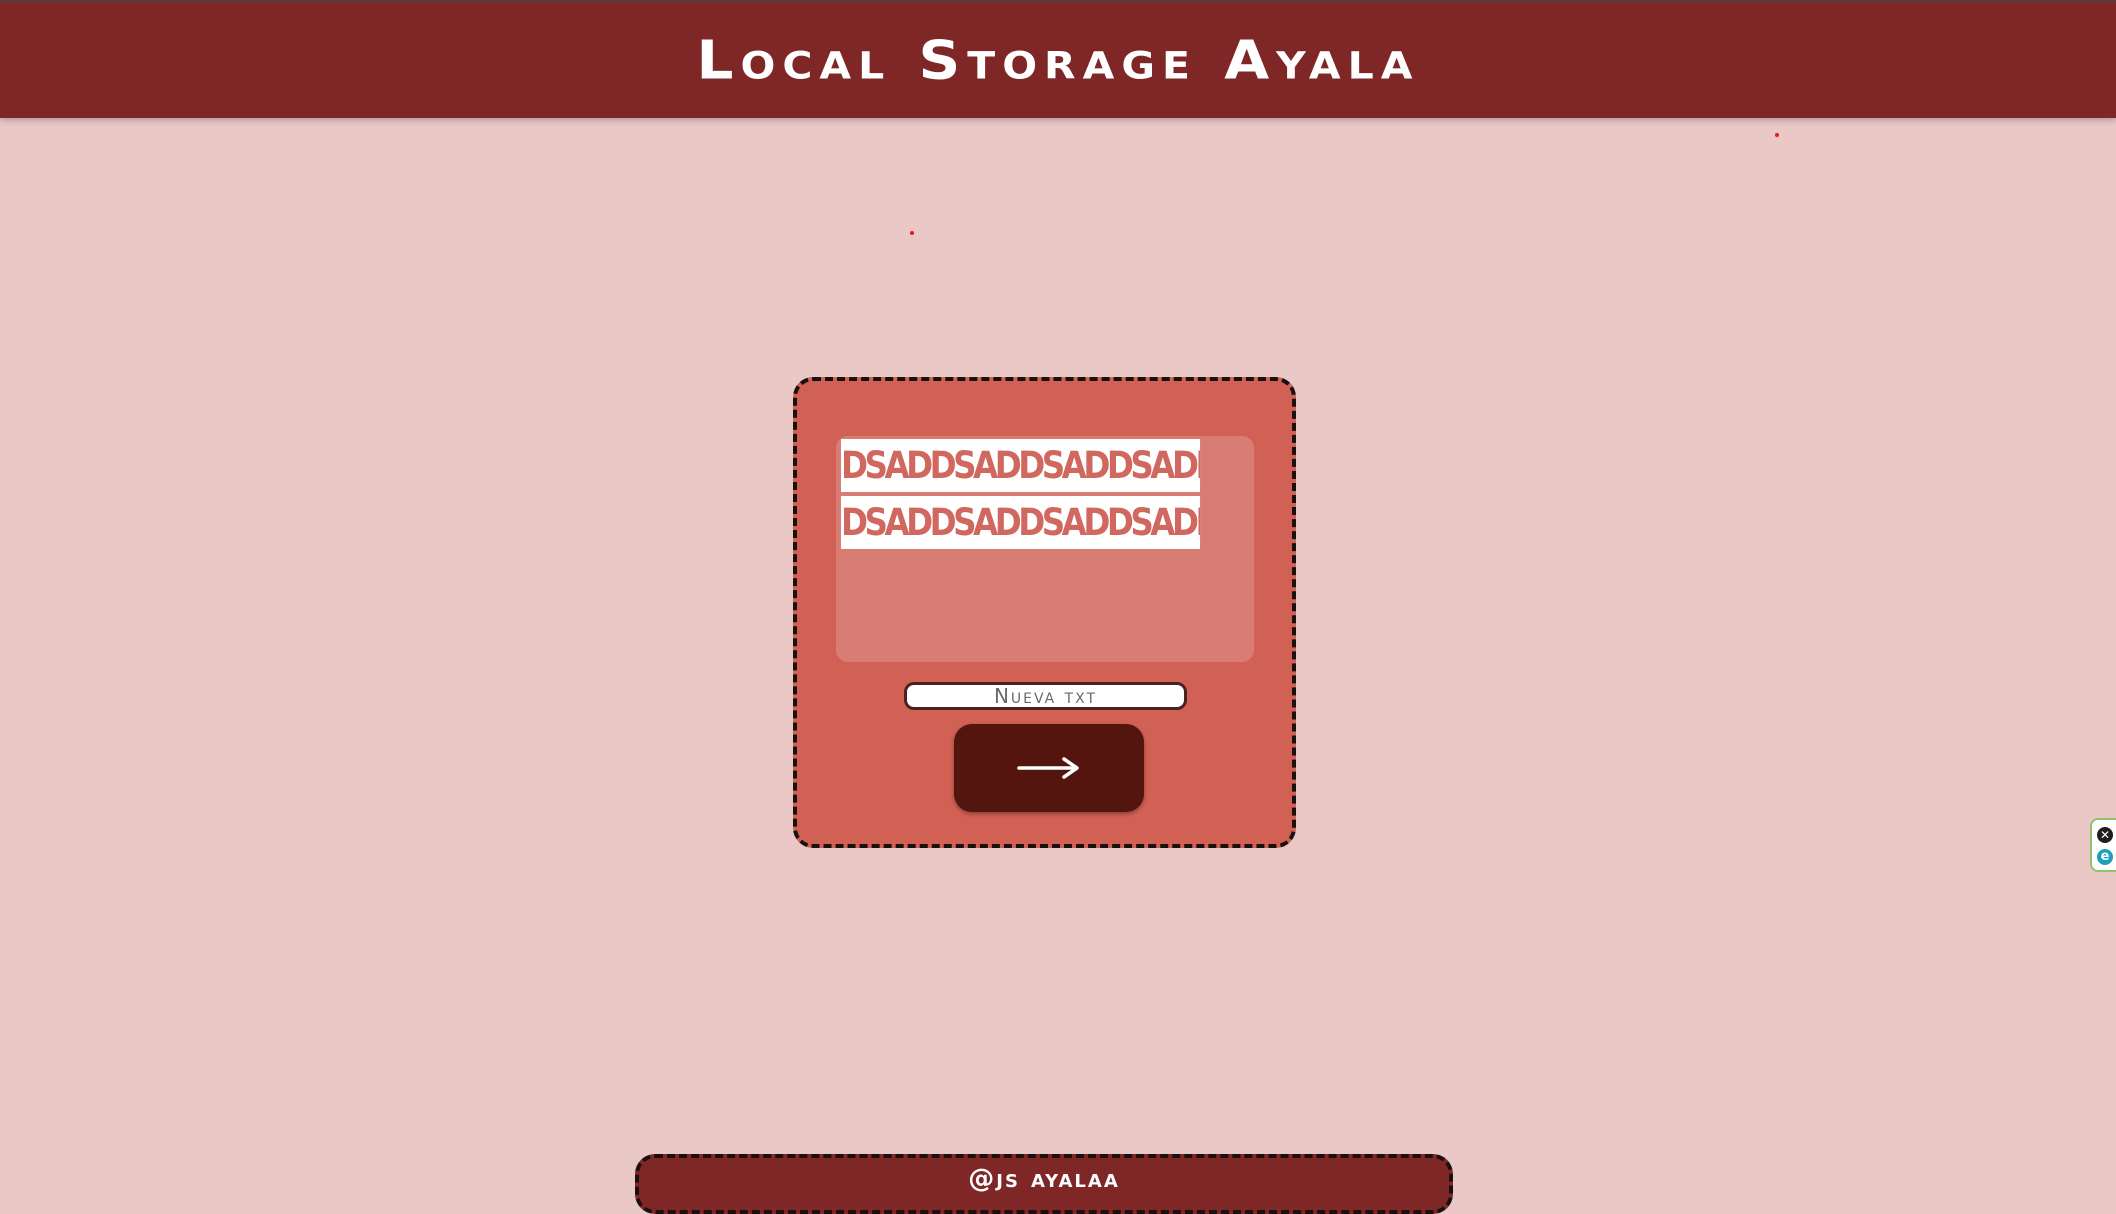 This screenshot has width=2116, height=1214. I want to click on close-icon: ✕, so click(2105, 835).